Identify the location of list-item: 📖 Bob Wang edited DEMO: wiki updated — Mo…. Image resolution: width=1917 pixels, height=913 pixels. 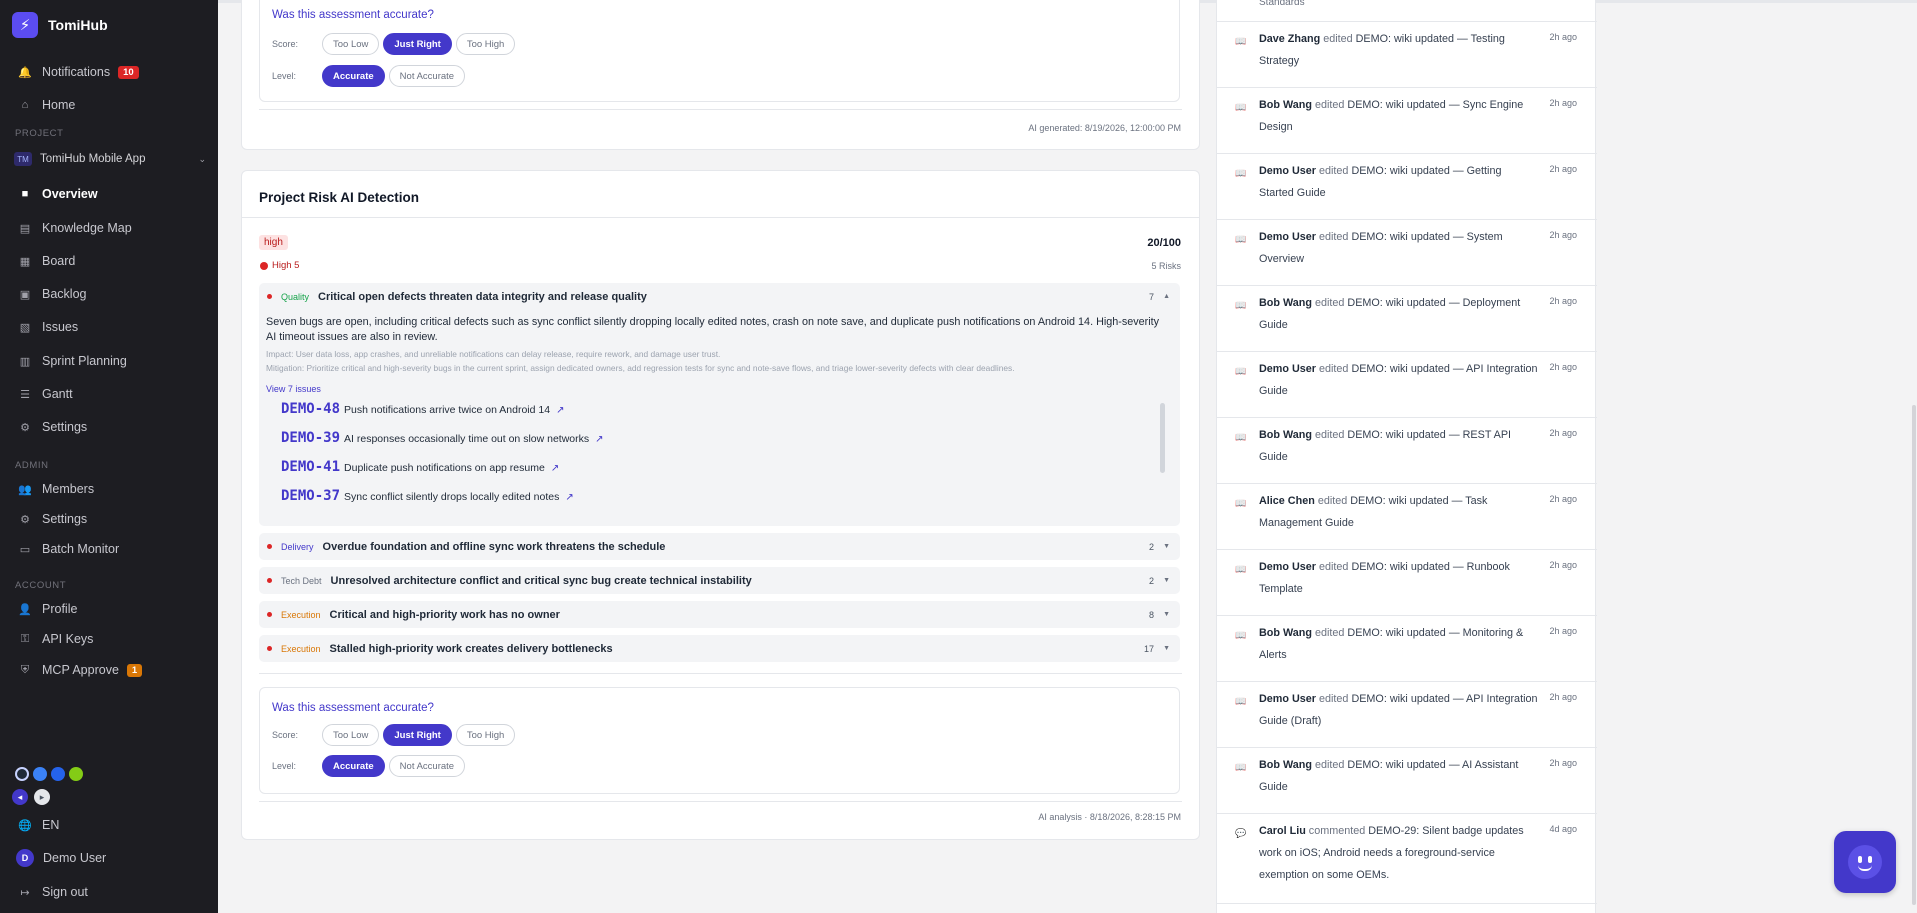
(1407, 649).